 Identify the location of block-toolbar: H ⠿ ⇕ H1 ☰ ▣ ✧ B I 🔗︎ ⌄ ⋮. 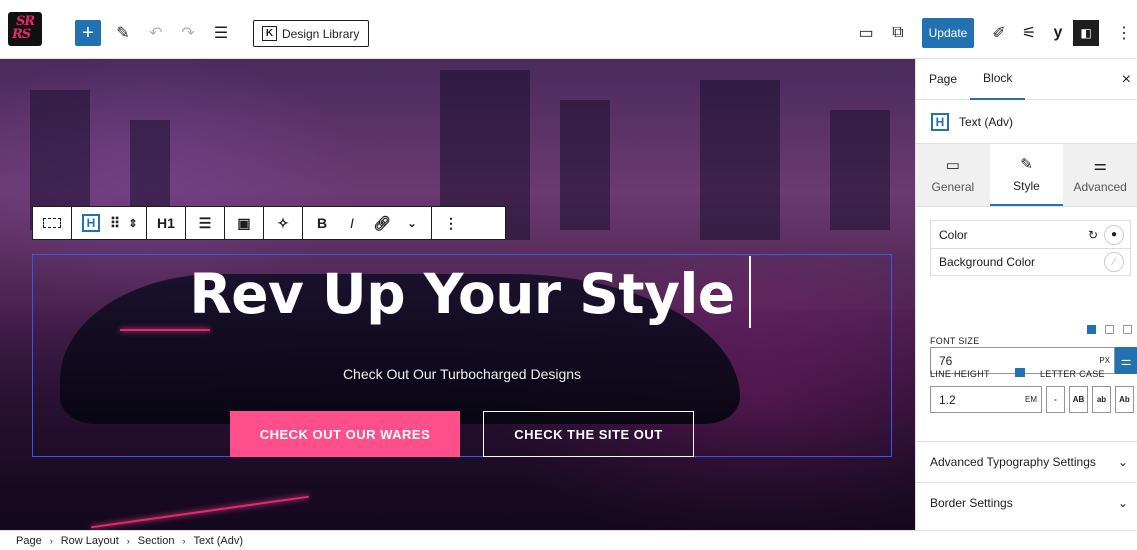
(269, 223).